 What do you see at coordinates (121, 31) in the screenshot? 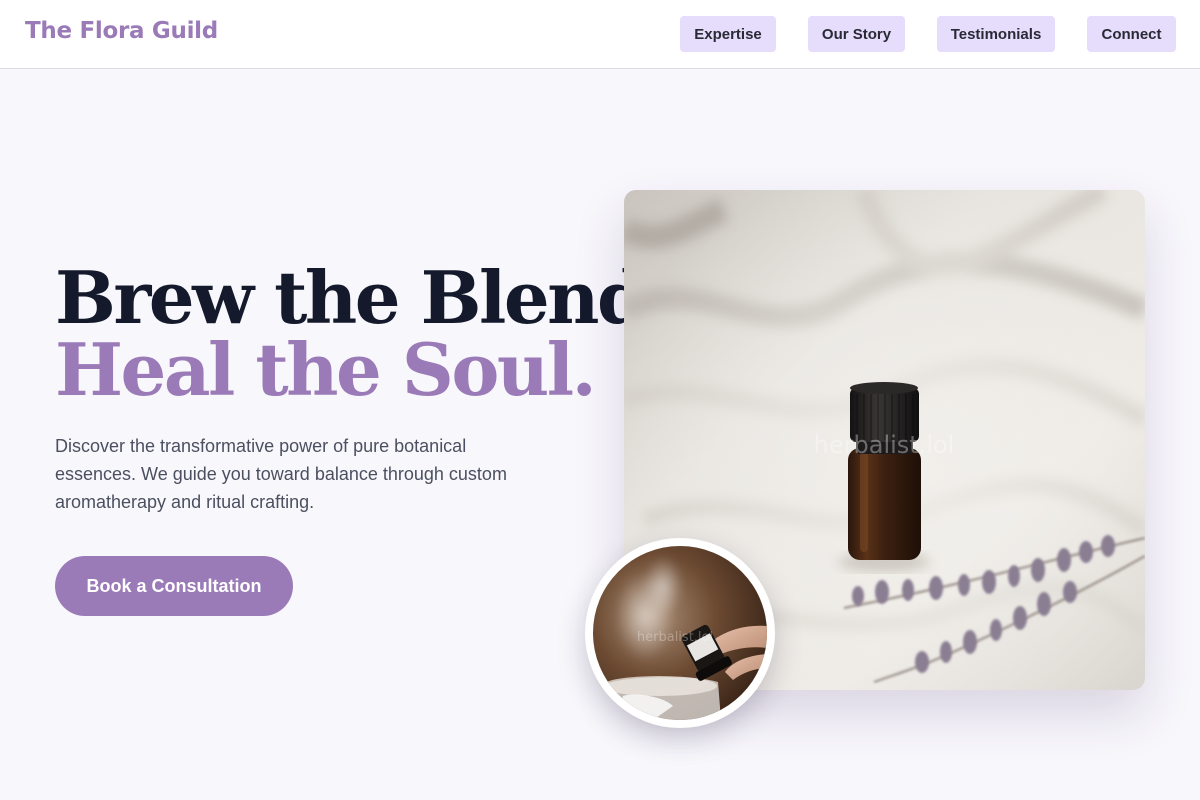
I see `site-logo: The Flora Guild` at bounding box center [121, 31].